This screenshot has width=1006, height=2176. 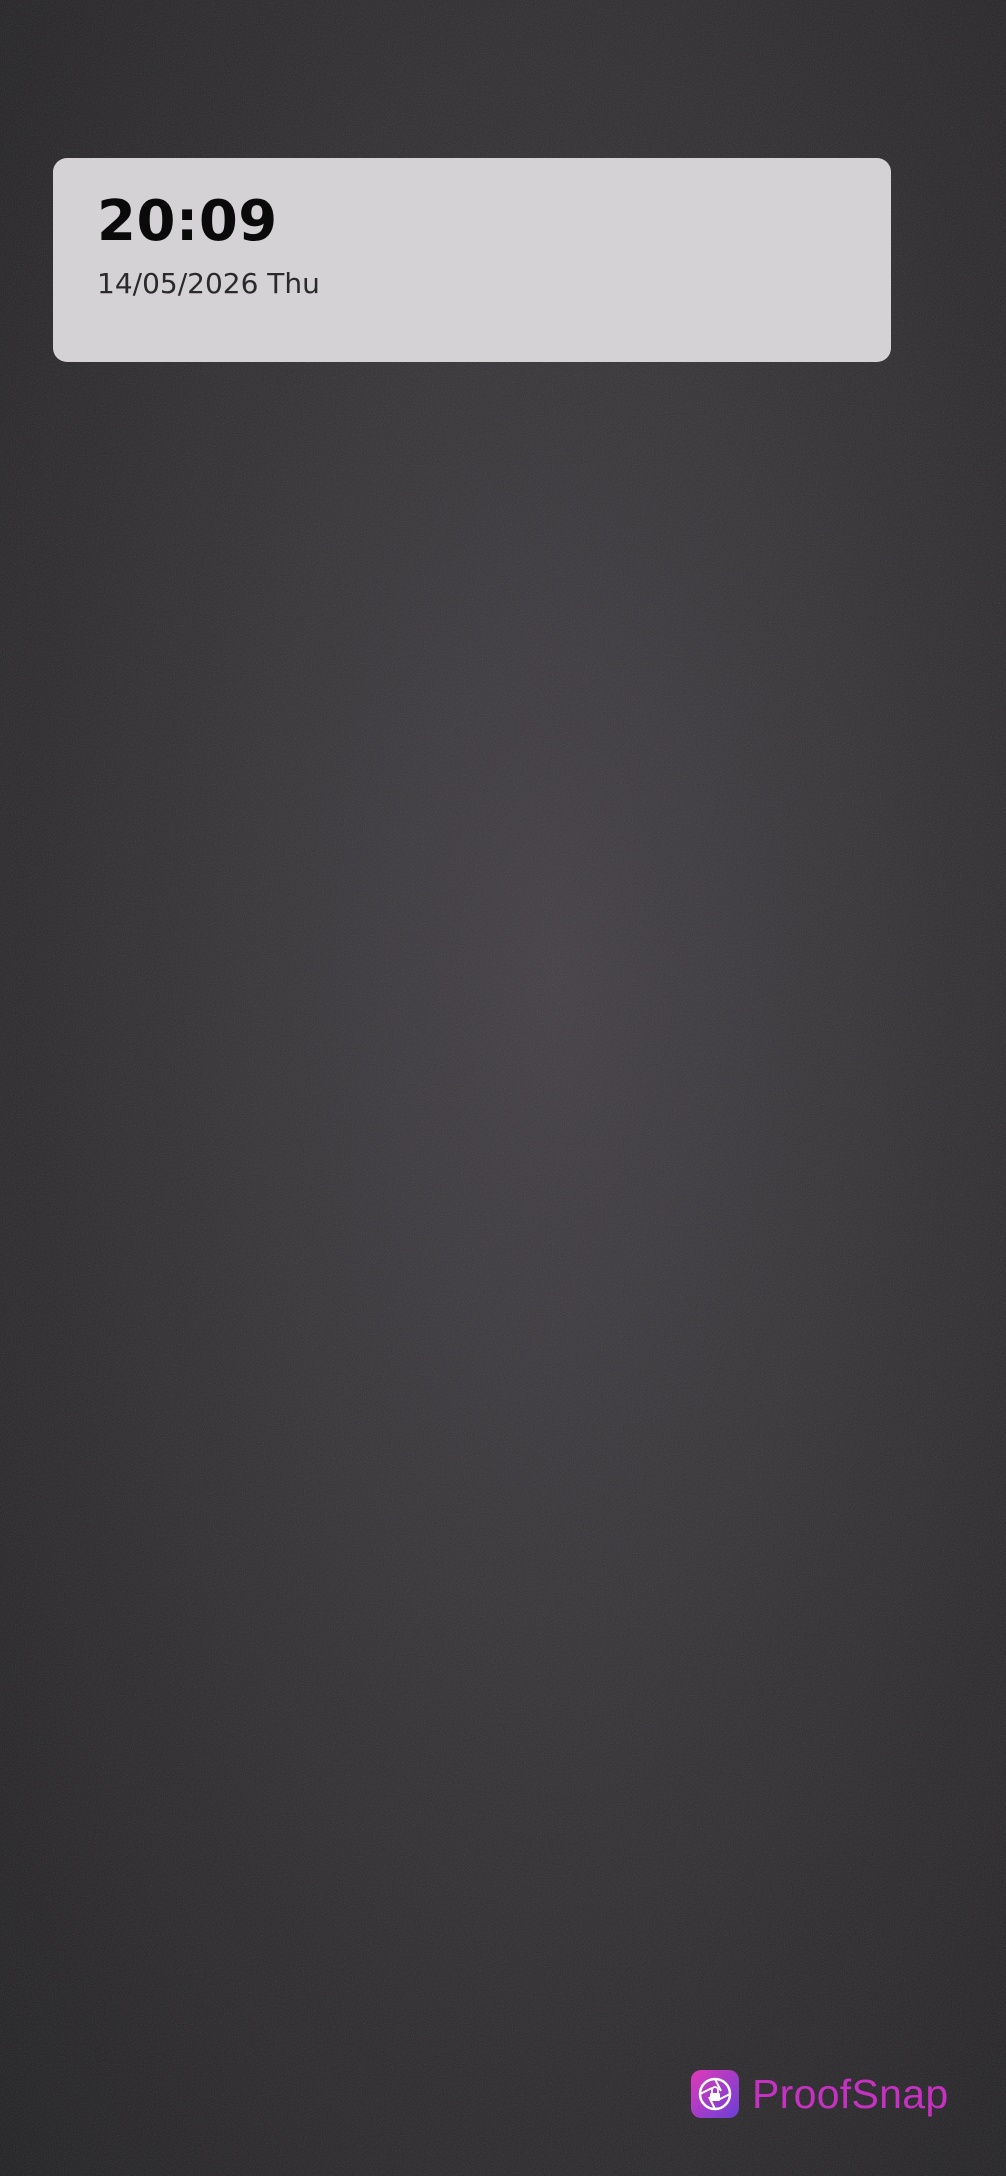 I want to click on proofsnap-watermark: ProofSnap, so click(x=819, y=2094).